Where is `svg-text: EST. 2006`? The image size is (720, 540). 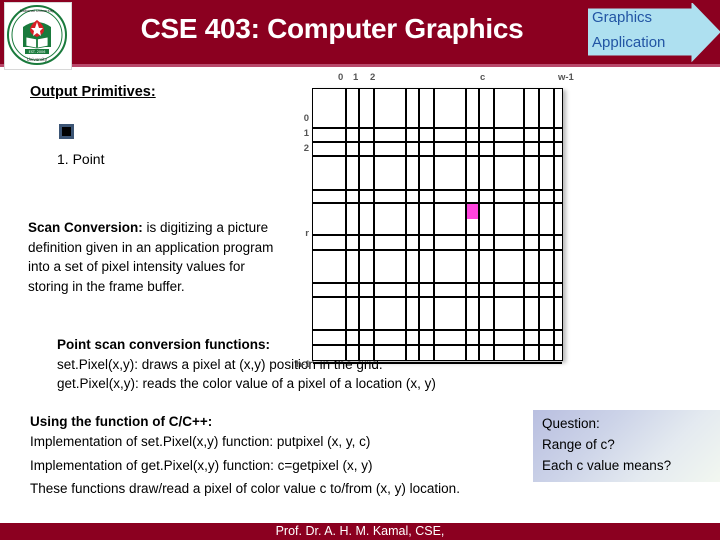
svg-text: EST. 2006 is located at coordinates (37, 52).